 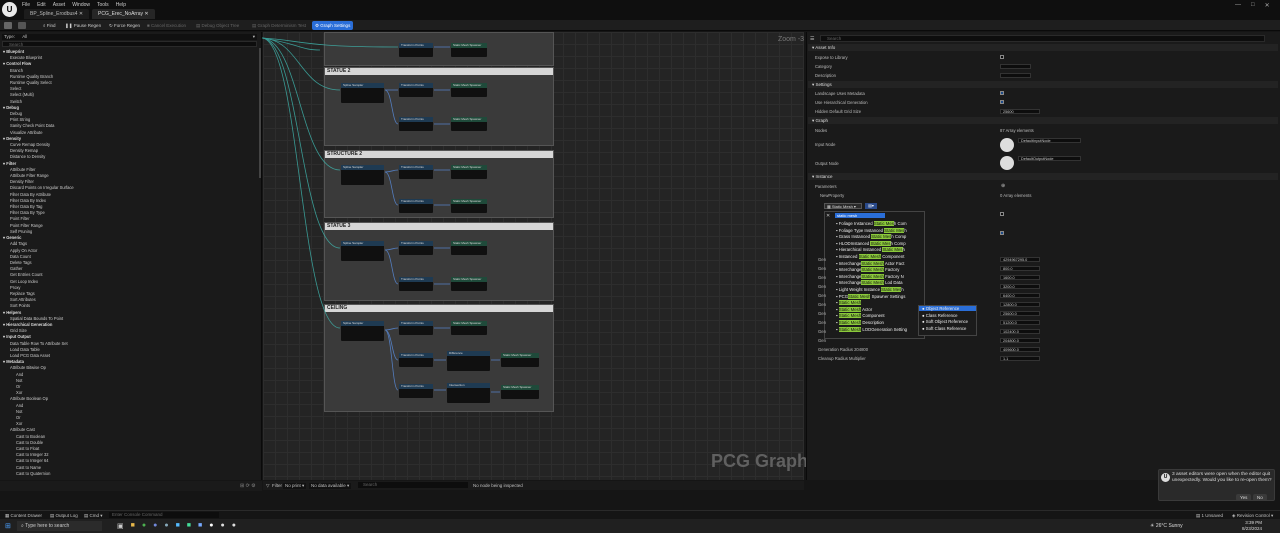 What do you see at coordinates (843, 206) in the screenshot?
I see `type-picker-dropdown: ▦ Static Mesh ▾` at bounding box center [843, 206].